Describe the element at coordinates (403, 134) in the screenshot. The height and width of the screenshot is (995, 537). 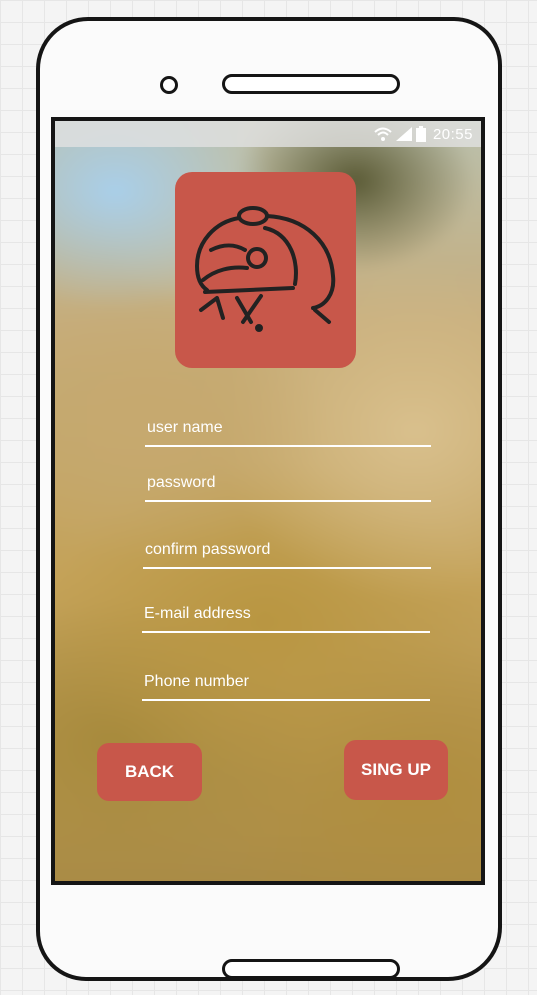
I see `signal-icon` at that location.